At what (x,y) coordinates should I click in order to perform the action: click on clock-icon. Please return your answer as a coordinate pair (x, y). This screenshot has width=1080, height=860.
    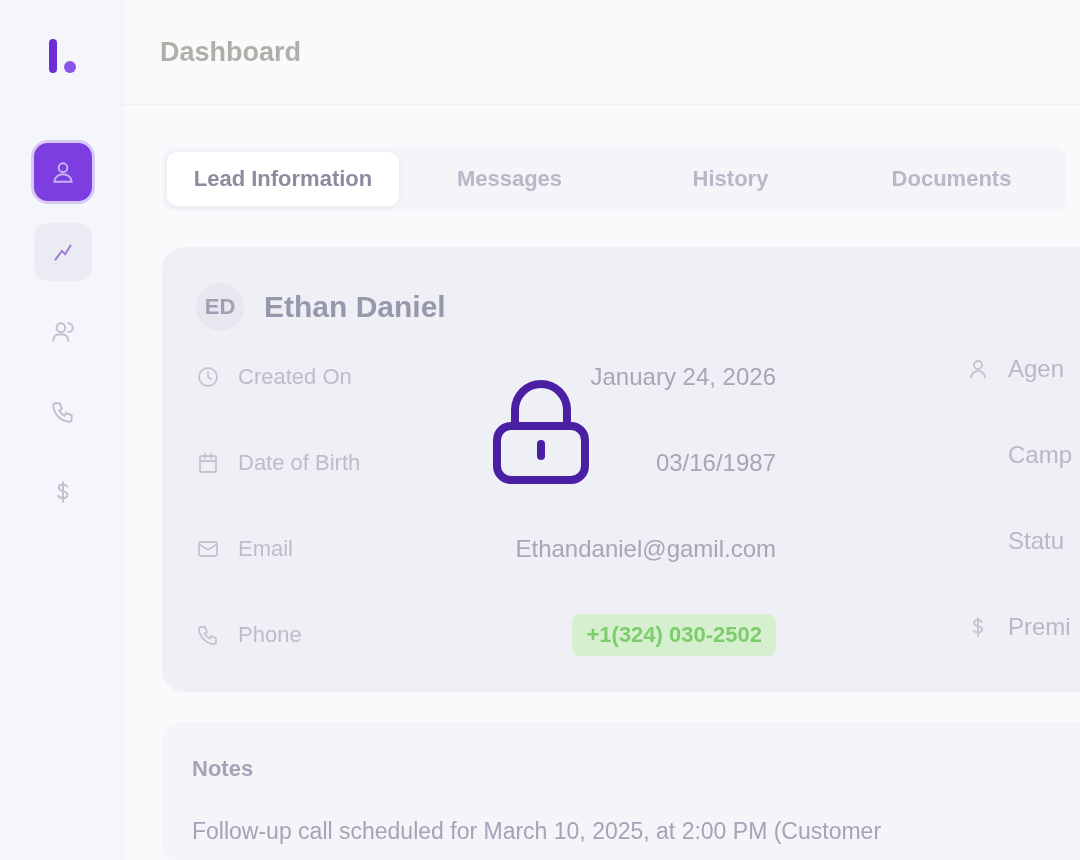
    Looking at the image, I should click on (208, 377).